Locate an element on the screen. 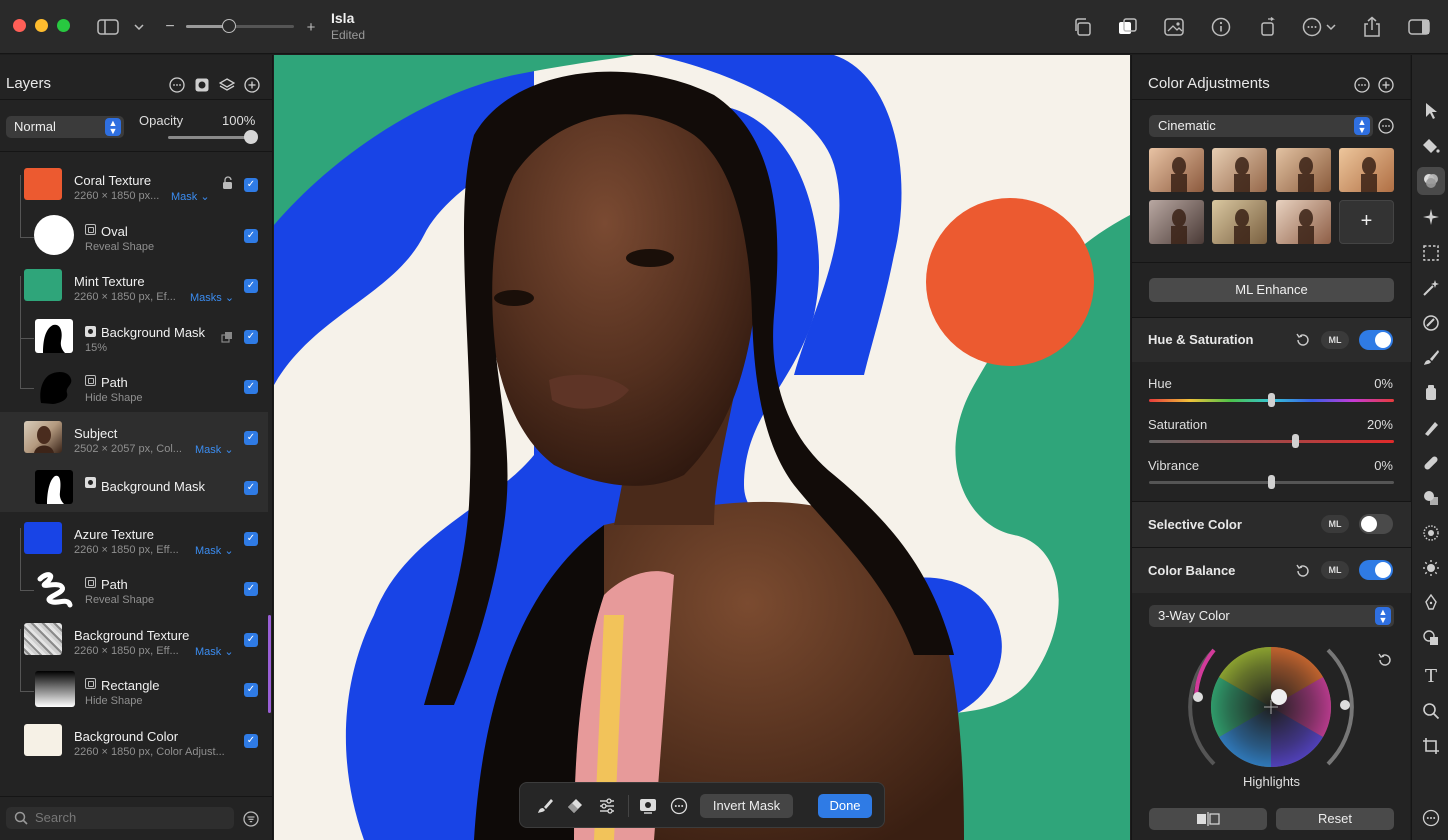  more-tools-icon is located at coordinates (1431, 818).